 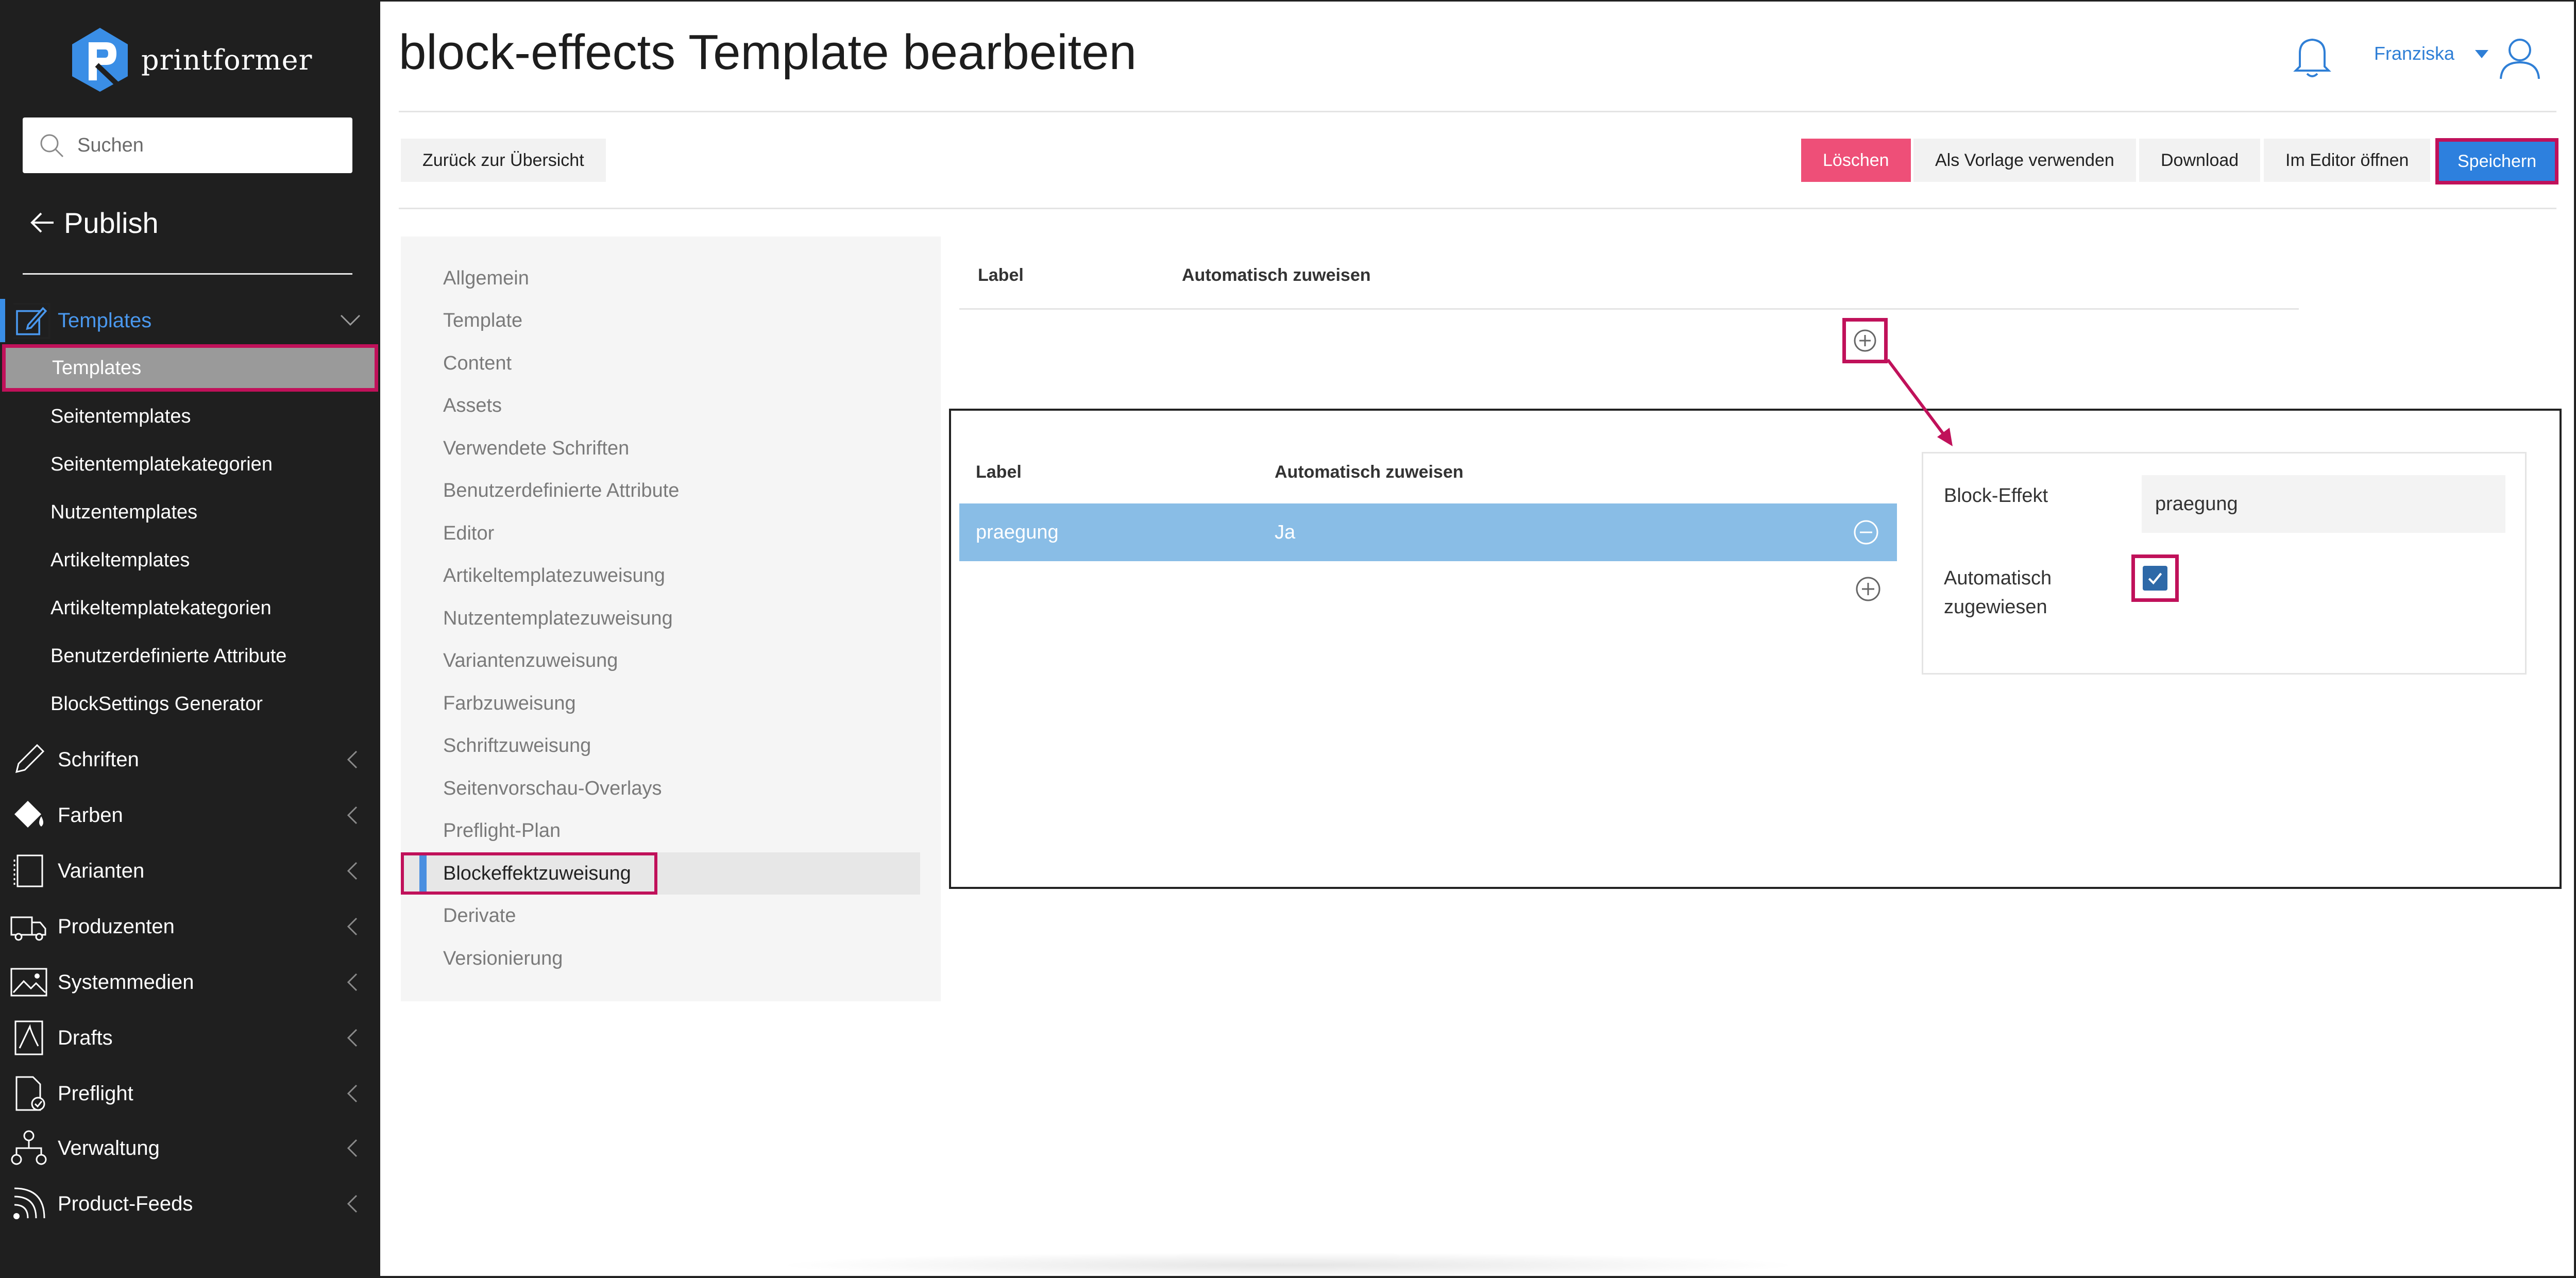 What do you see at coordinates (42, 223) in the screenshot?
I see `arrow-left-icon` at bounding box center [42, 223].